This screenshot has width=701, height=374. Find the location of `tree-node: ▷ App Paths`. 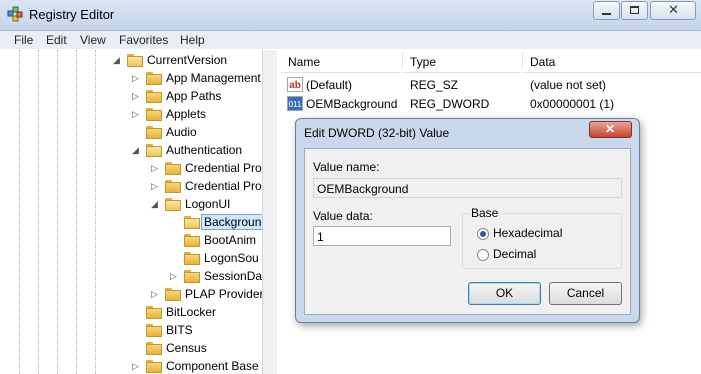

tree-node: ▷ App Paths is located at coordinates (141, 97).